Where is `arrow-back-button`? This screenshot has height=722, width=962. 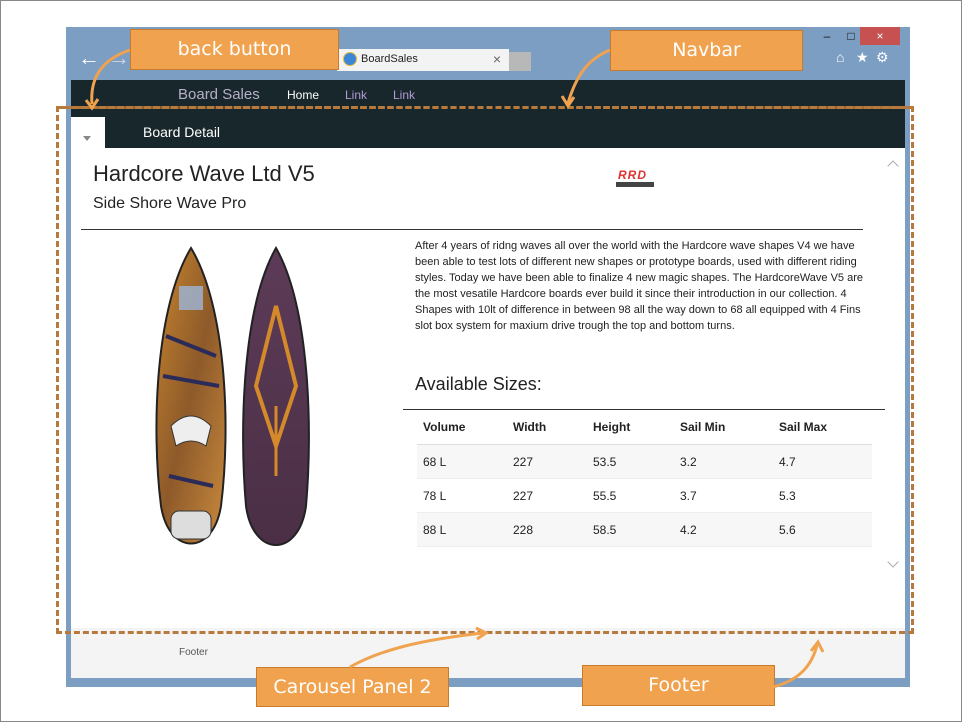
arrow-back-button is located at coordinates (110, 76).